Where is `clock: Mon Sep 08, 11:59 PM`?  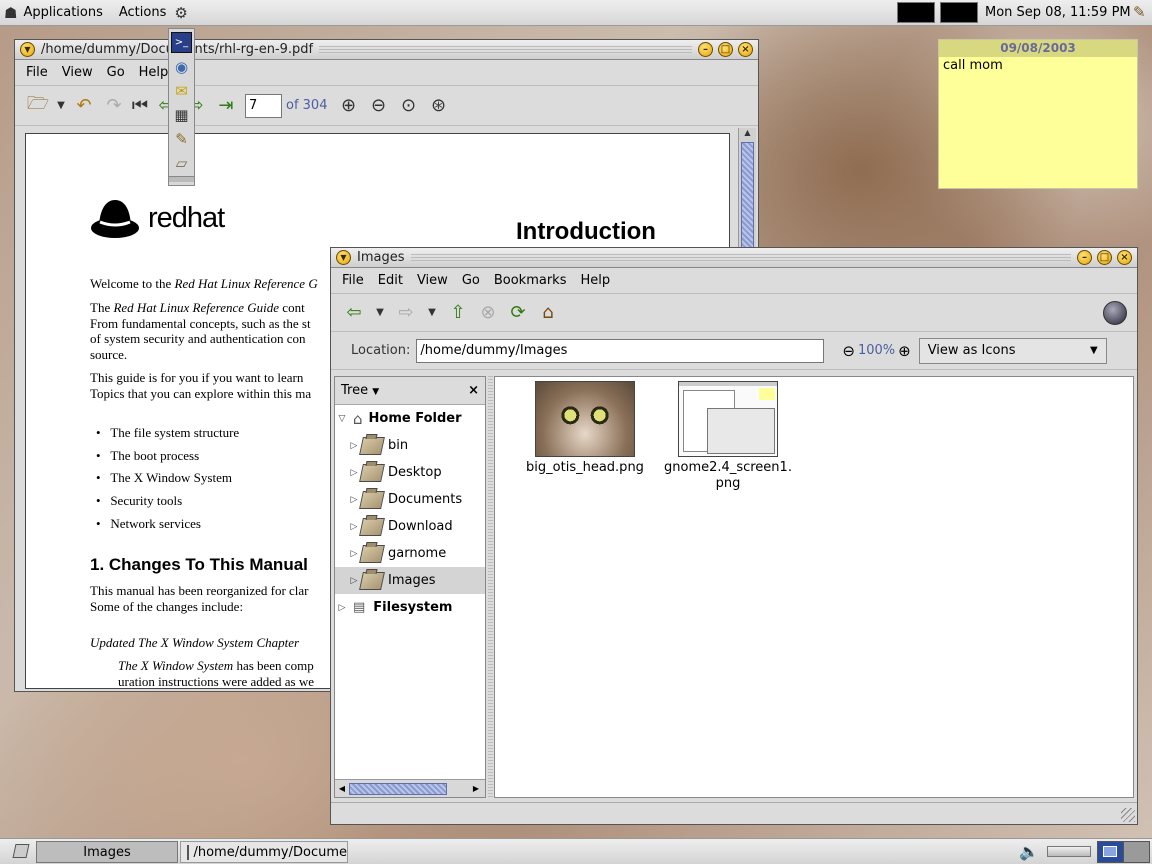 clock: Mon Sep 08, 11:59 PM is located at coordinates (1058, 12).